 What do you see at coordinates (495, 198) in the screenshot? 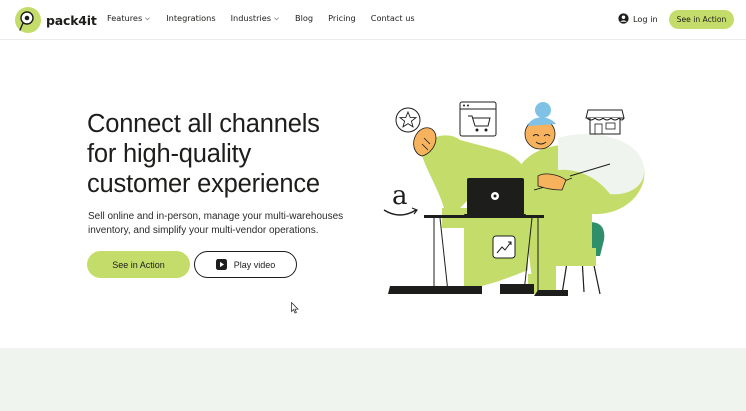
I see `laptop-icon` at bounding box center [495, 198].